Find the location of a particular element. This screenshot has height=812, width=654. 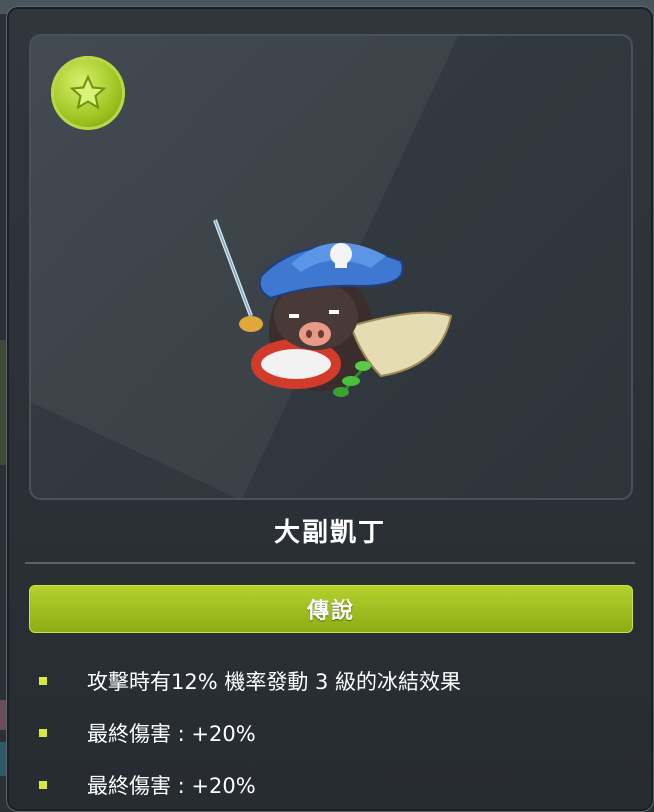

effect-text: 攻擊時有12% 機率發動 3 級的冰結效果 is located at coordinates (274, 682).